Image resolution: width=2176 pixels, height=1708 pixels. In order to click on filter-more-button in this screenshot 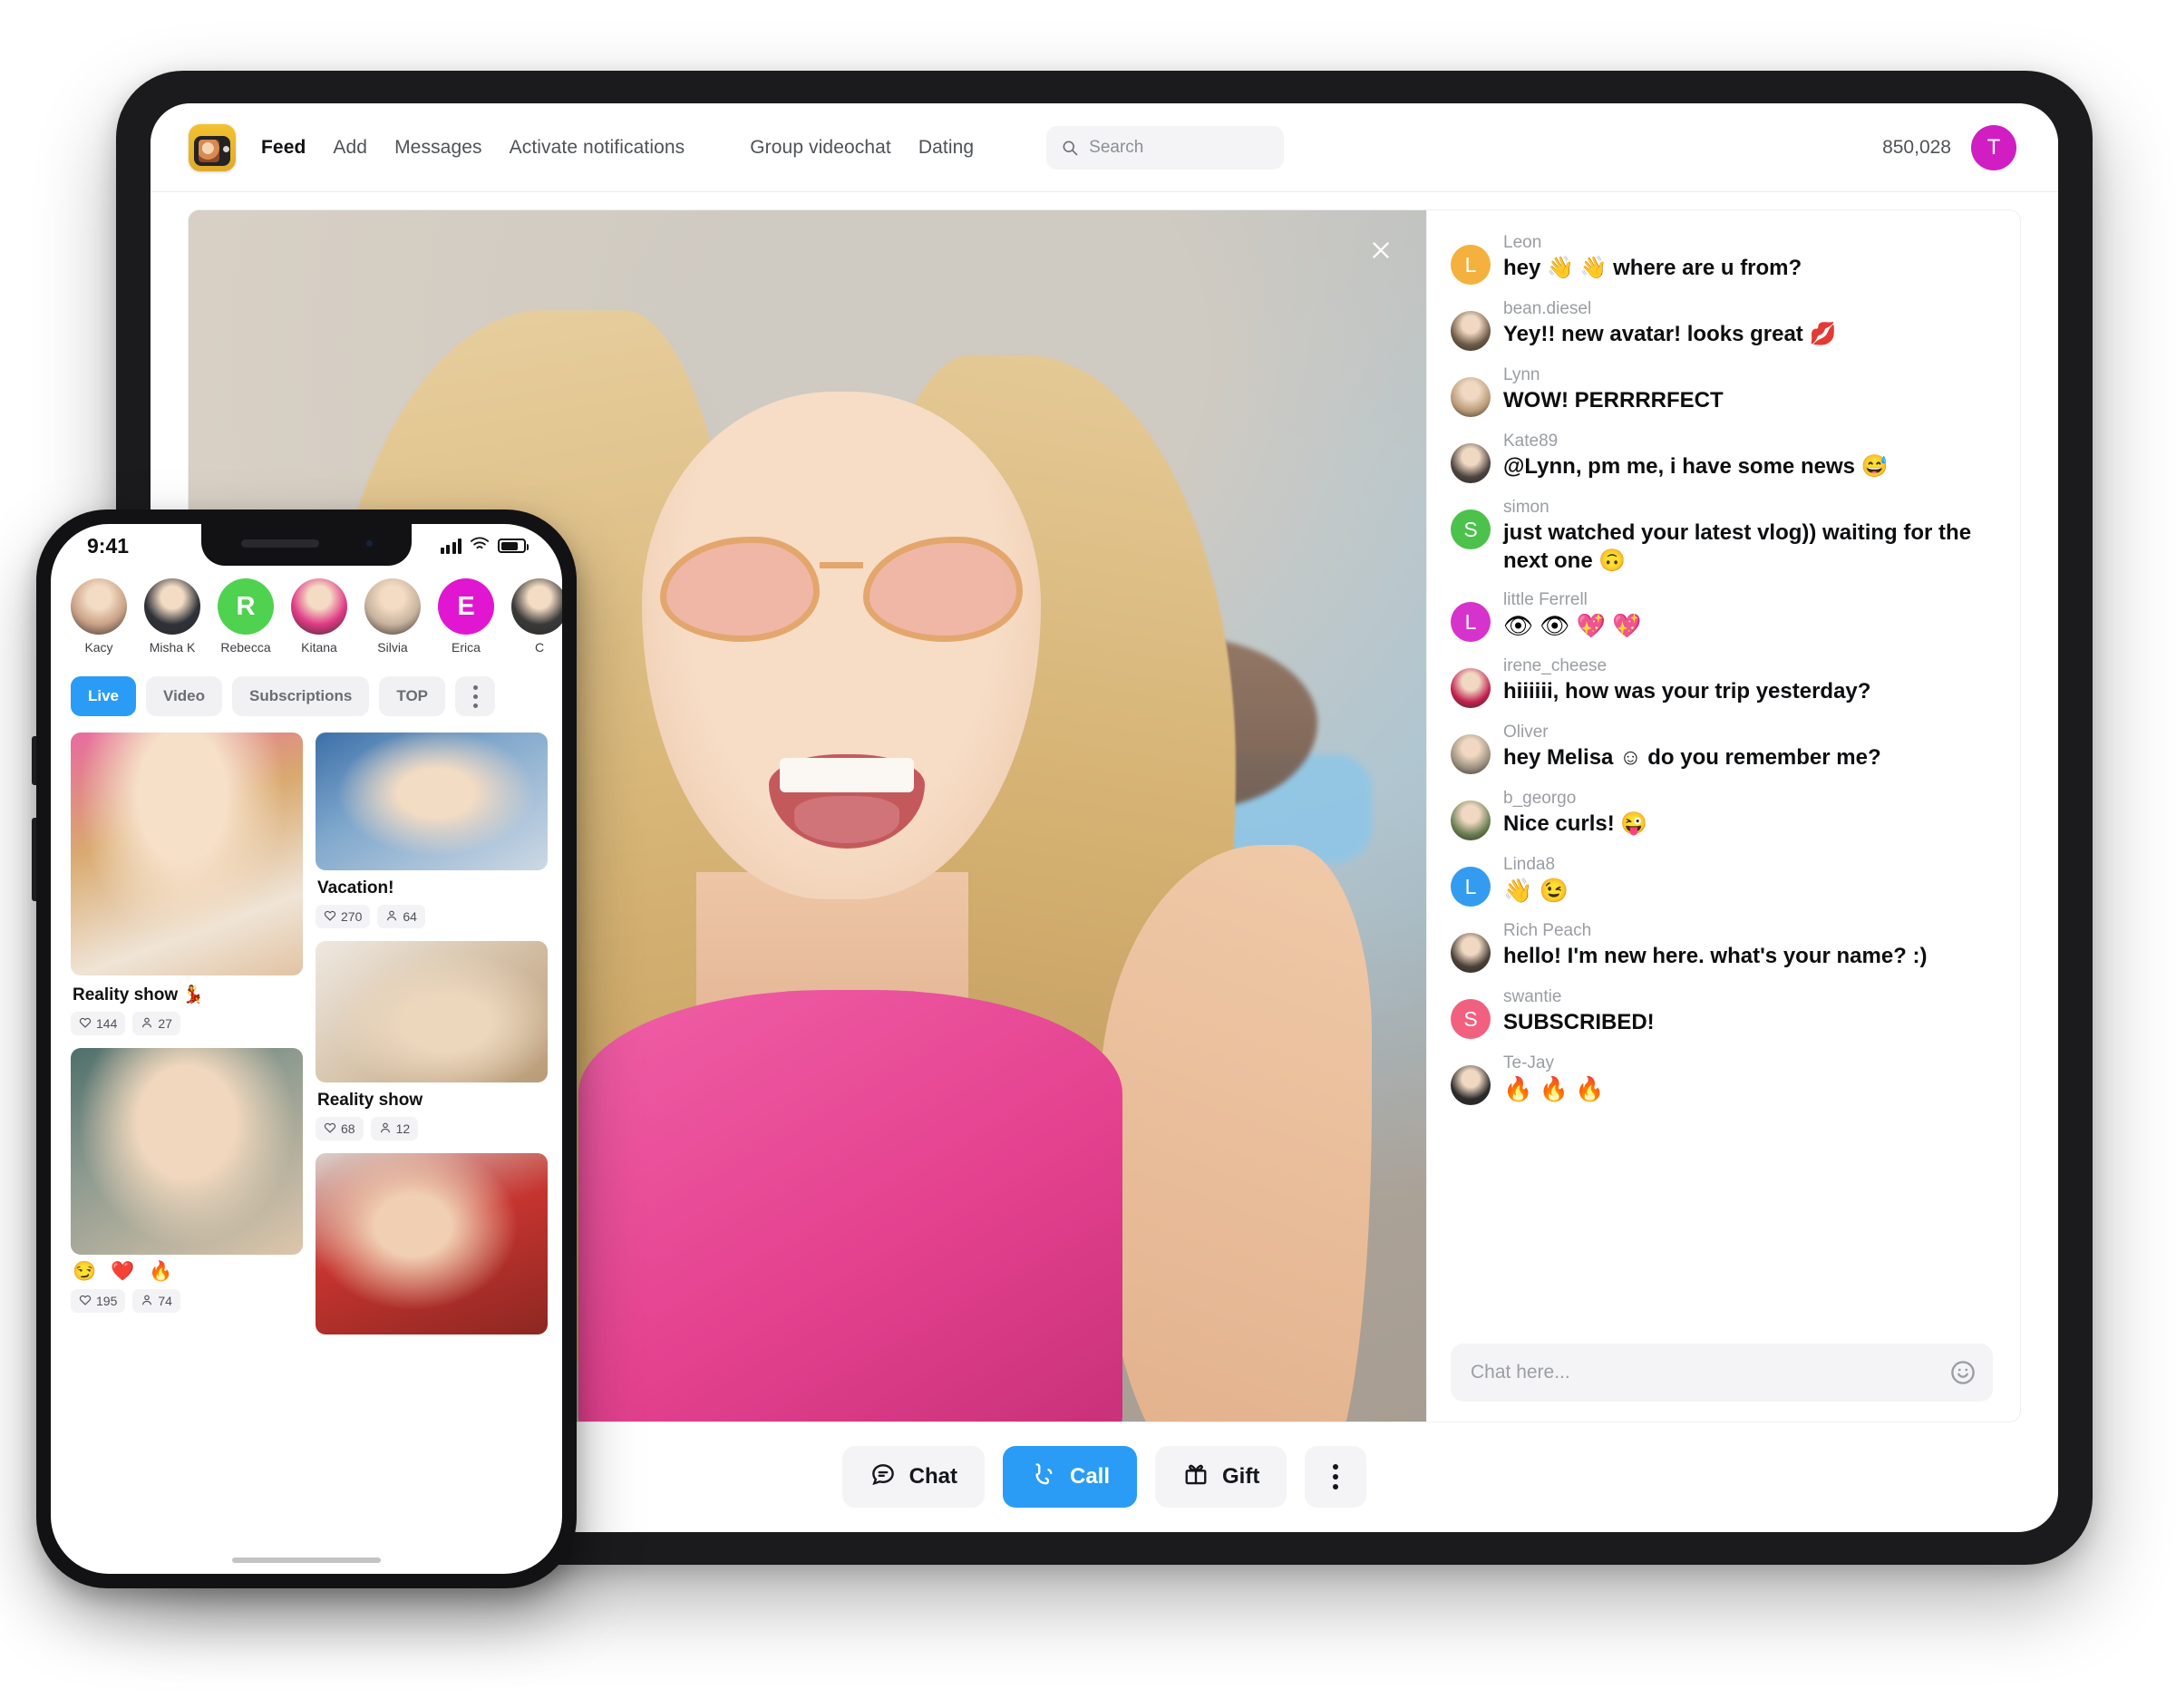, I will do `click(475, 696)`.